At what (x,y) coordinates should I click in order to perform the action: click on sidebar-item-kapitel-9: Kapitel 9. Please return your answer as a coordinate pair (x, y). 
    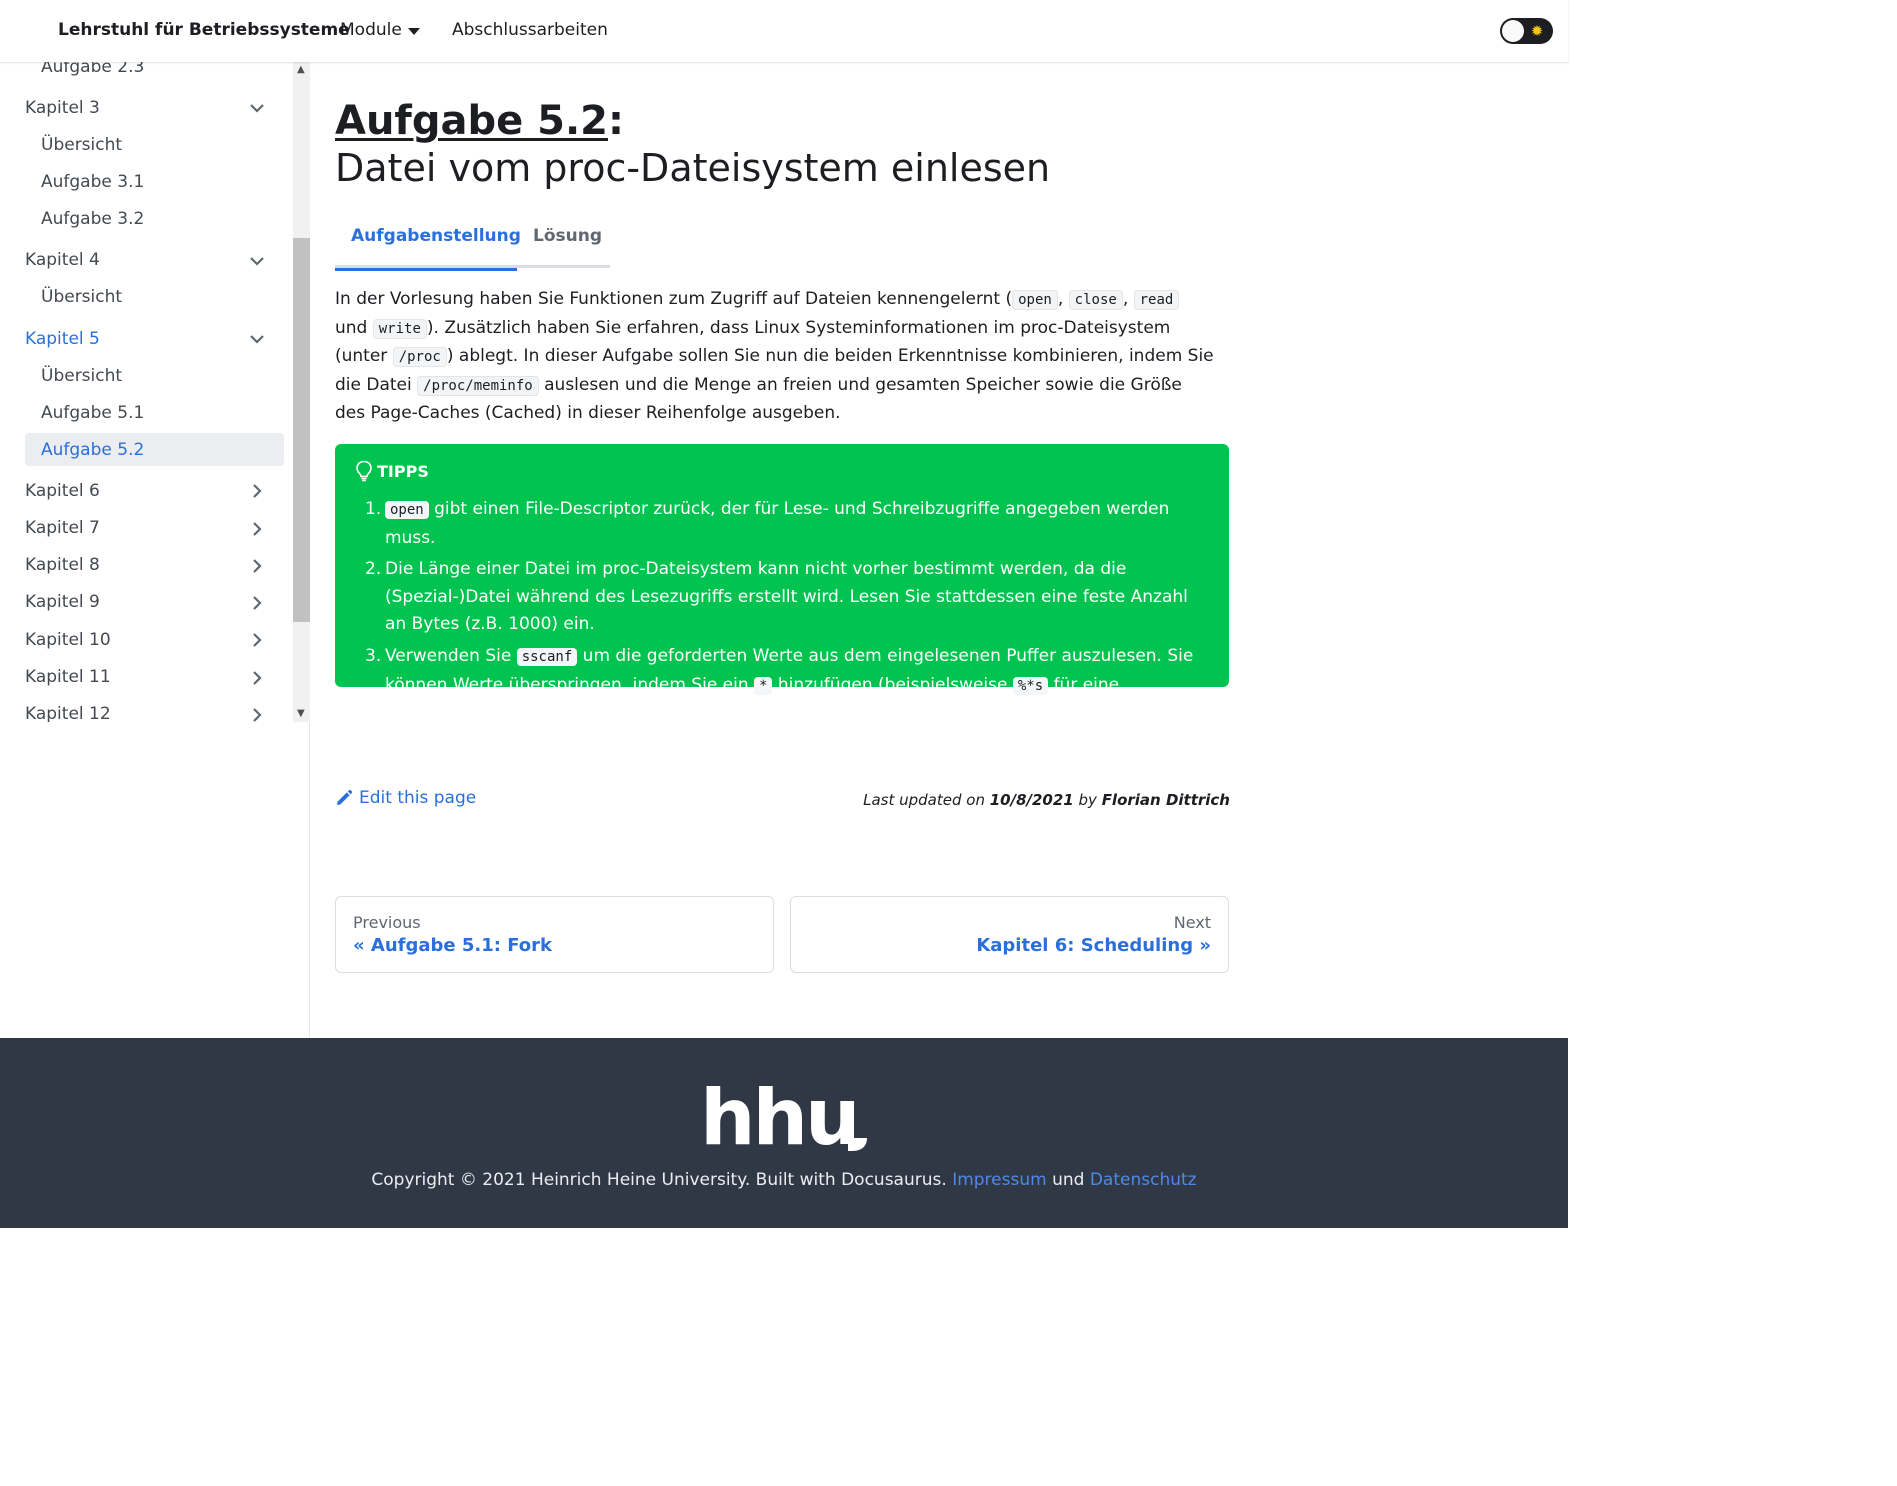
    Looking at the image, I should click on (62, 602).